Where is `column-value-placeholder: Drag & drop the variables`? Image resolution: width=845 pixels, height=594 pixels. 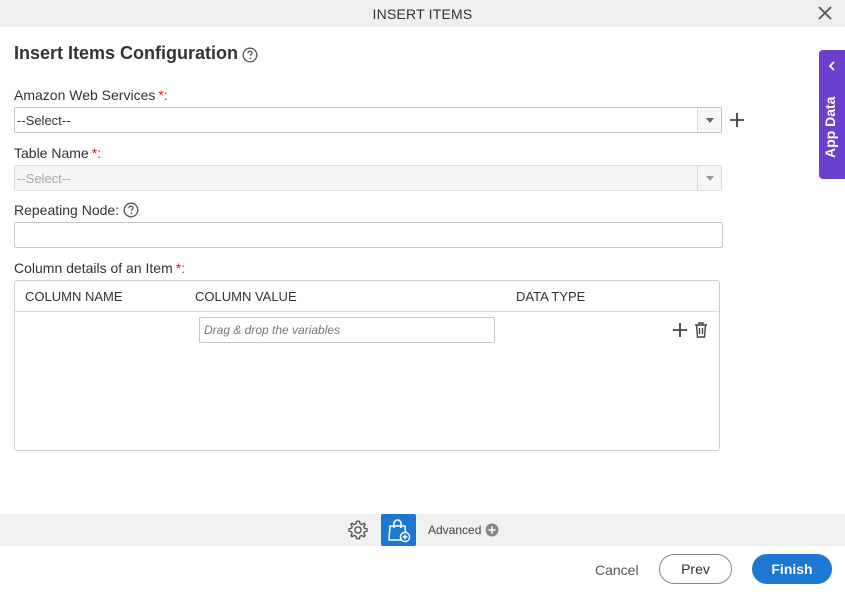
column-value-placeholder: Drag & drop the variables is located at coordinates (272, 330).